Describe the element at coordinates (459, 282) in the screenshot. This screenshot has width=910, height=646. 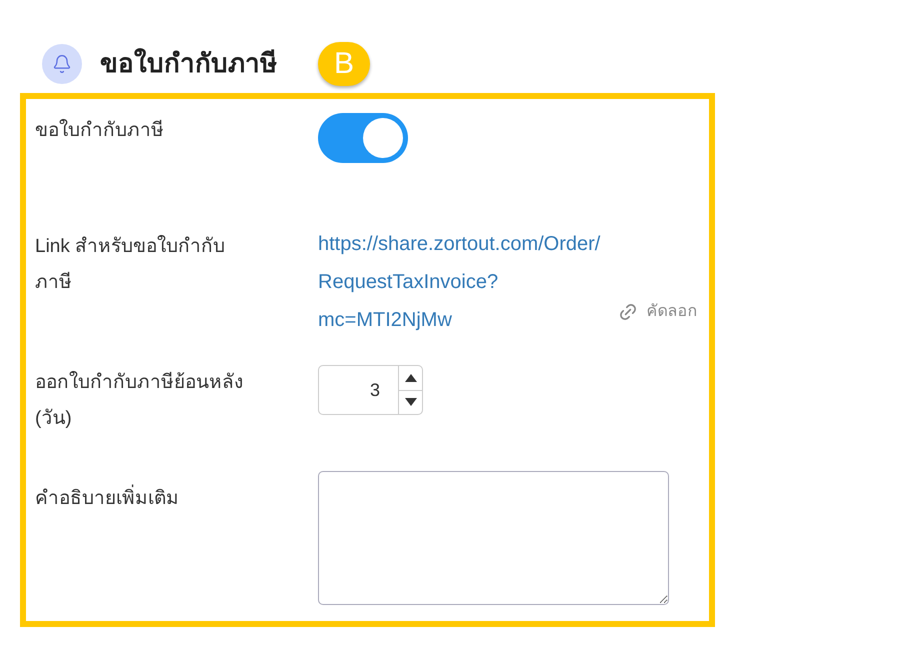
I see `request-link: https://share.zortout.com/Order/ RequestTaxInvoice? mc=MTI2NjMw` at that location.